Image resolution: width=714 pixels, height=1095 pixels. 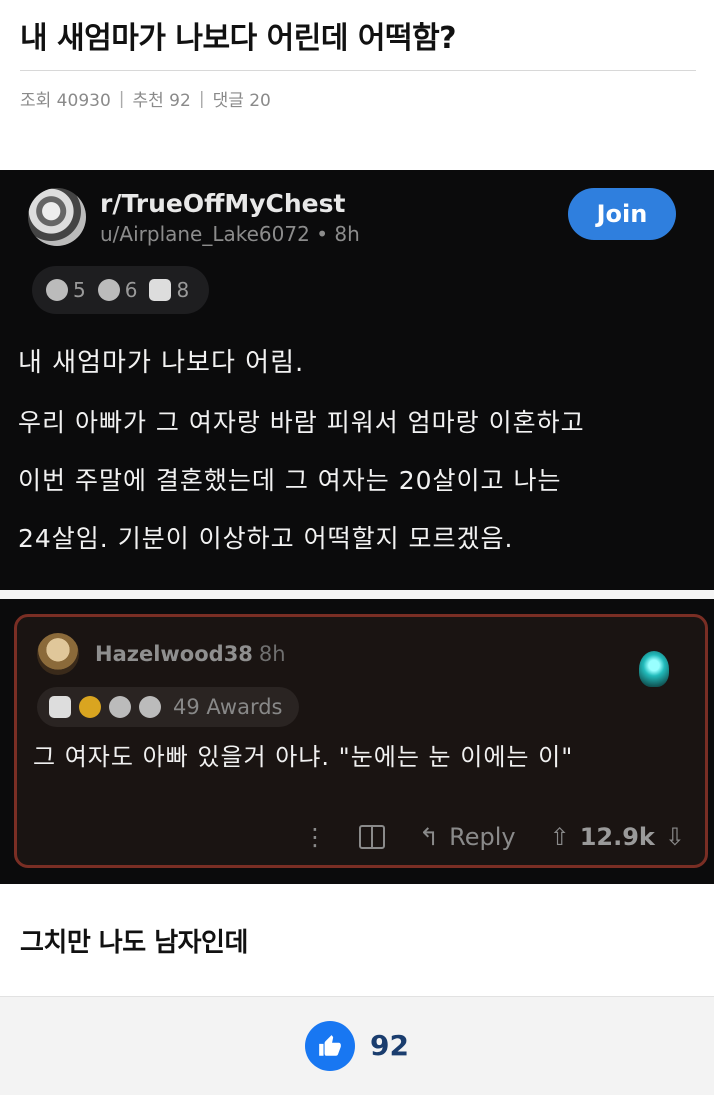 I want to click on upvote-icon: ⇧, so click(x=559, y=837).